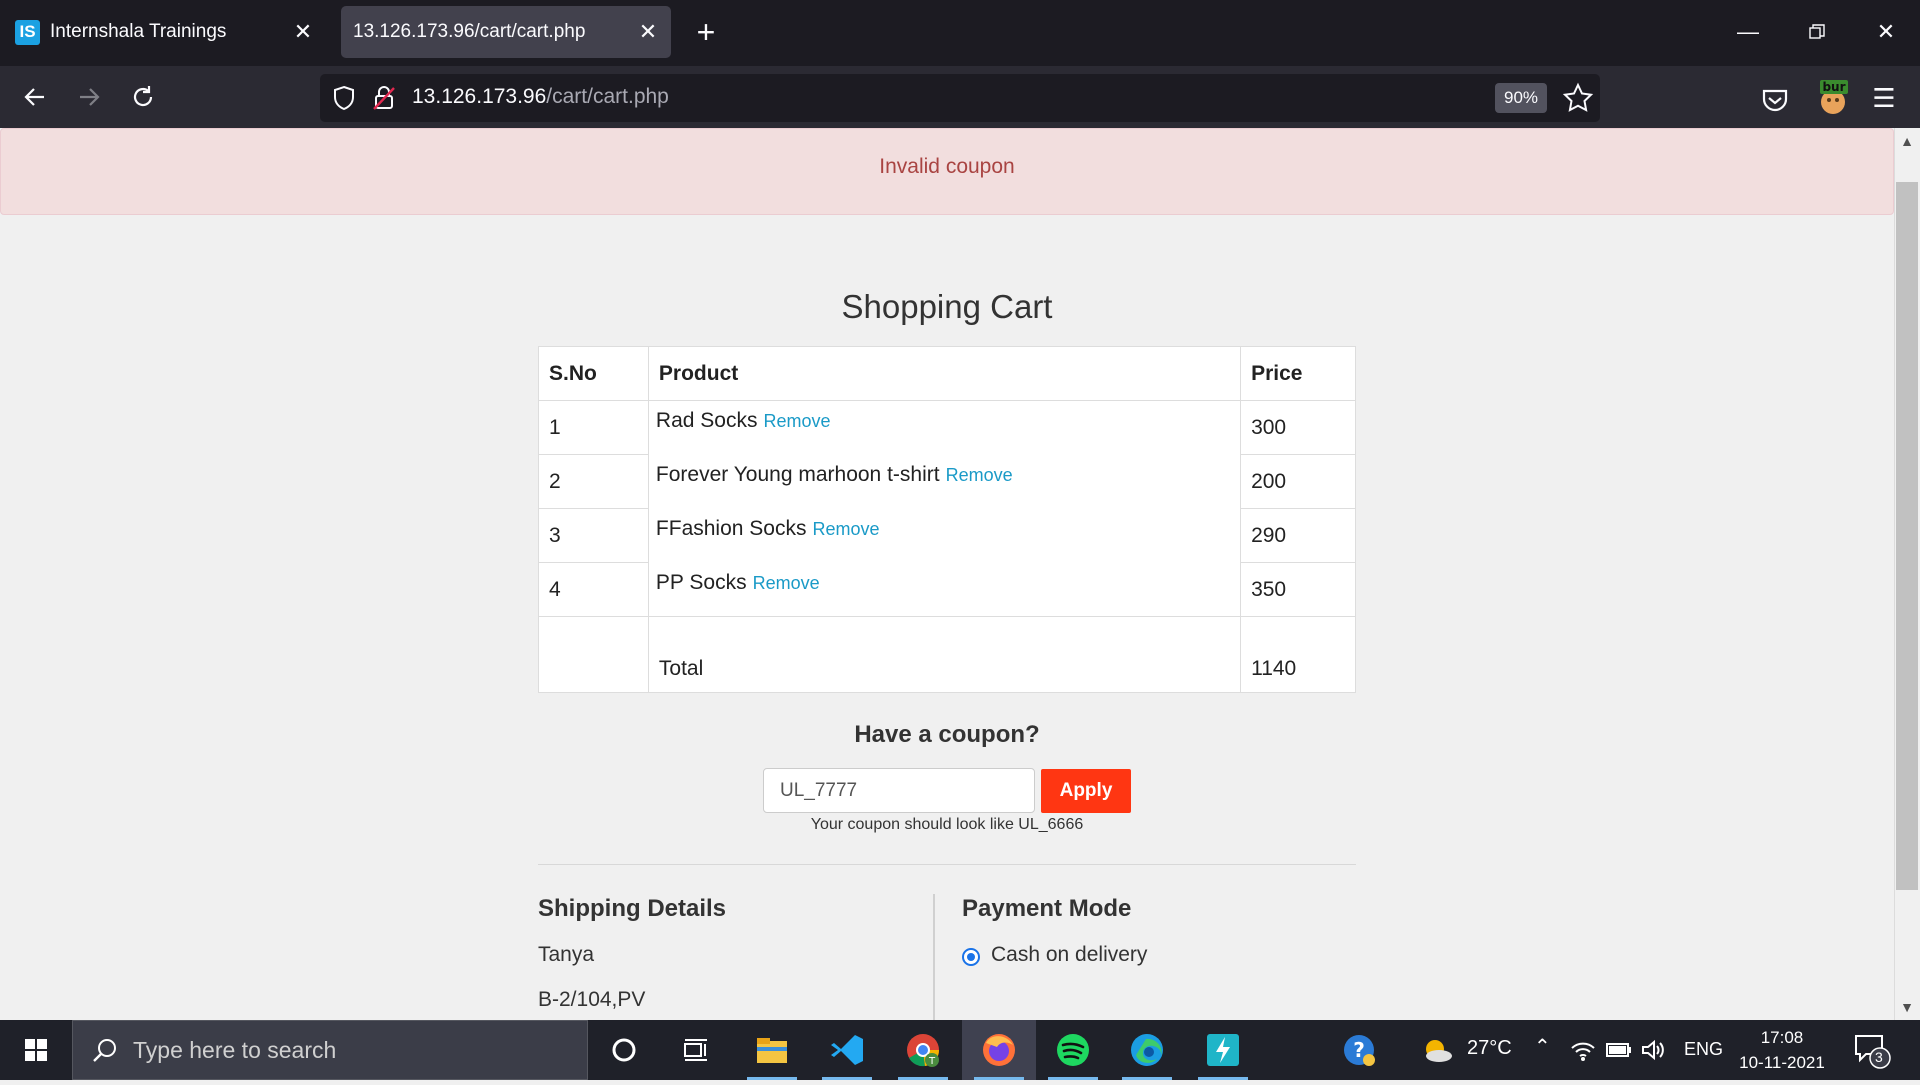  What do you see at coordinates (701, 582) in the screenshot?
I see `product-name: PP Socks` at bounding box center [701, 582].